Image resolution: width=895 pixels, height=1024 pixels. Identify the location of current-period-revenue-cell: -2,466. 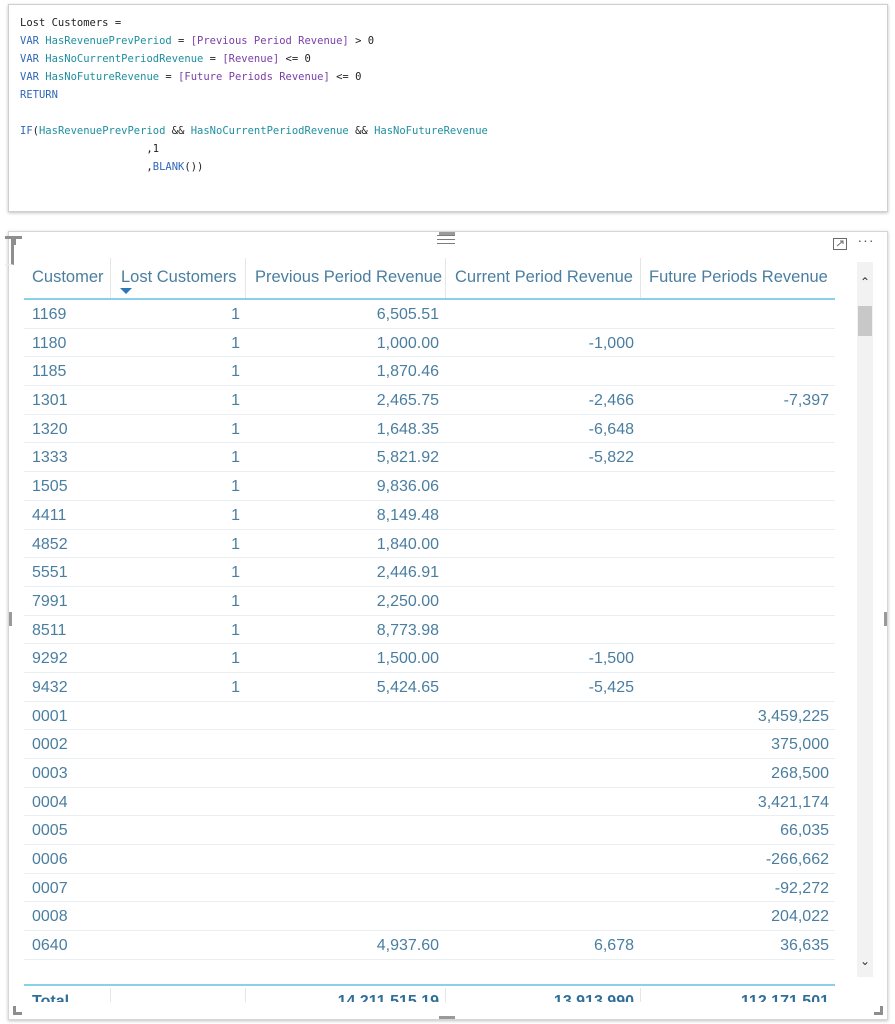
(611, 401).